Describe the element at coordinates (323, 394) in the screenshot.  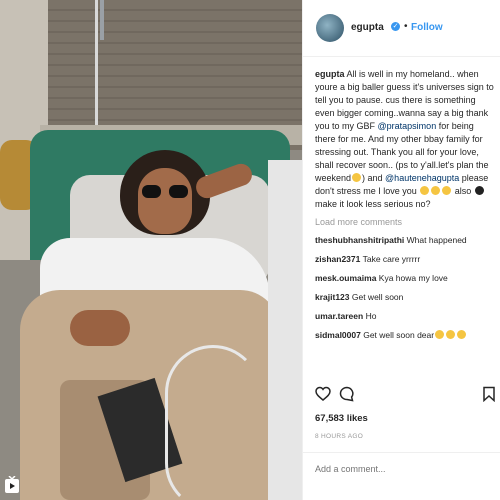
I see `heart-icon` at that location.